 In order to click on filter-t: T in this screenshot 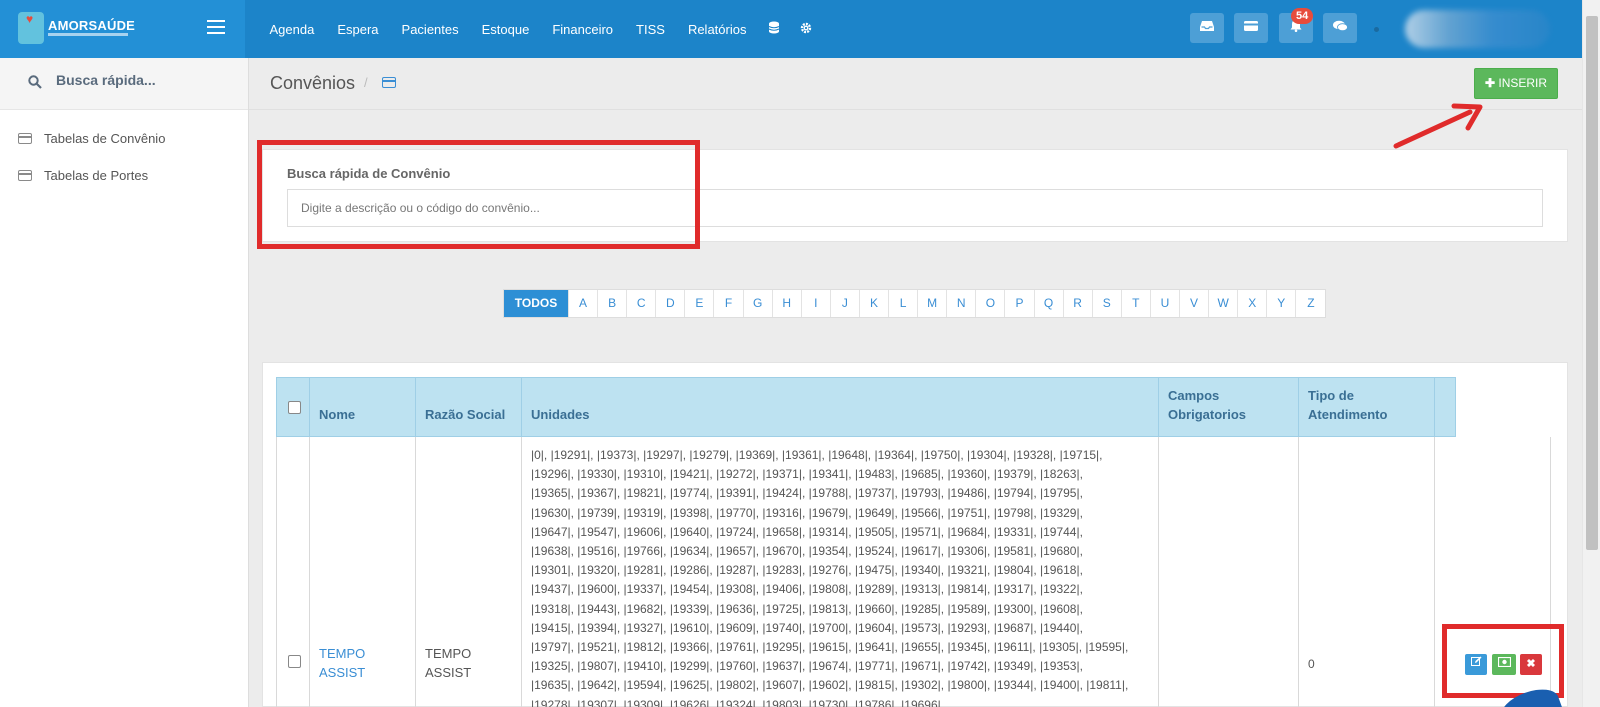, I will do `click(1136, 303)`.